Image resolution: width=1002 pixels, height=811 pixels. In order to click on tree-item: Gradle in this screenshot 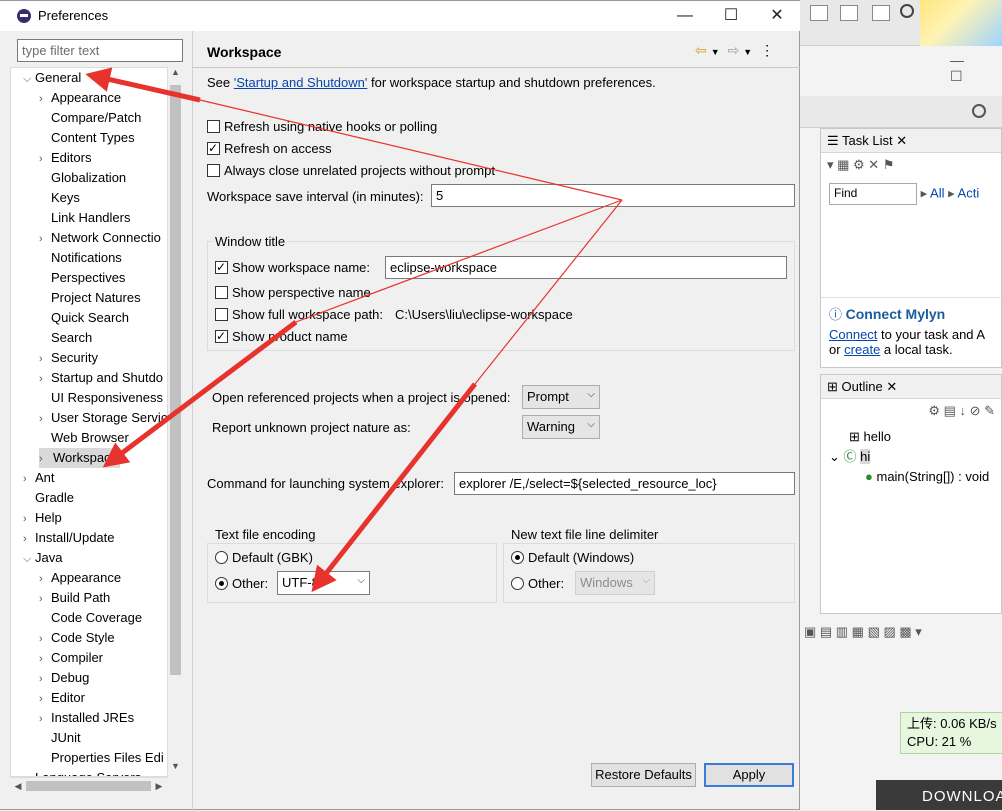, I will do `click(48, 498)`.